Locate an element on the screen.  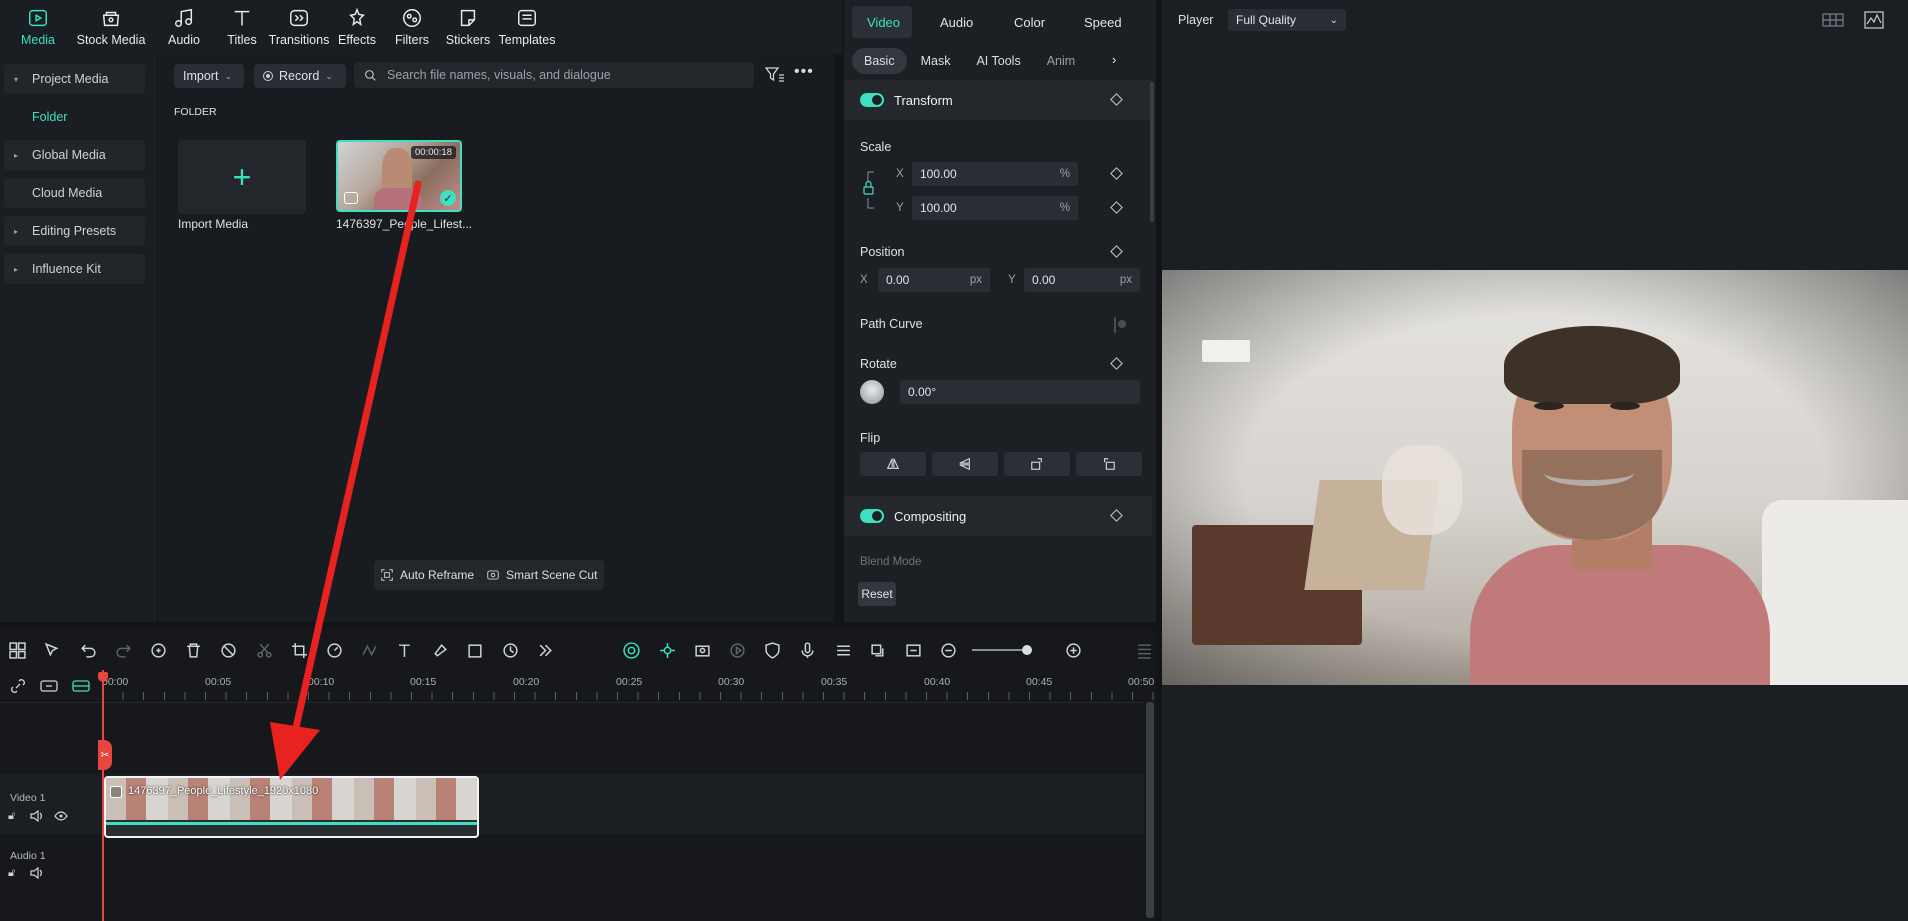
rotate-right-button is located at coordinates (1037, 464).